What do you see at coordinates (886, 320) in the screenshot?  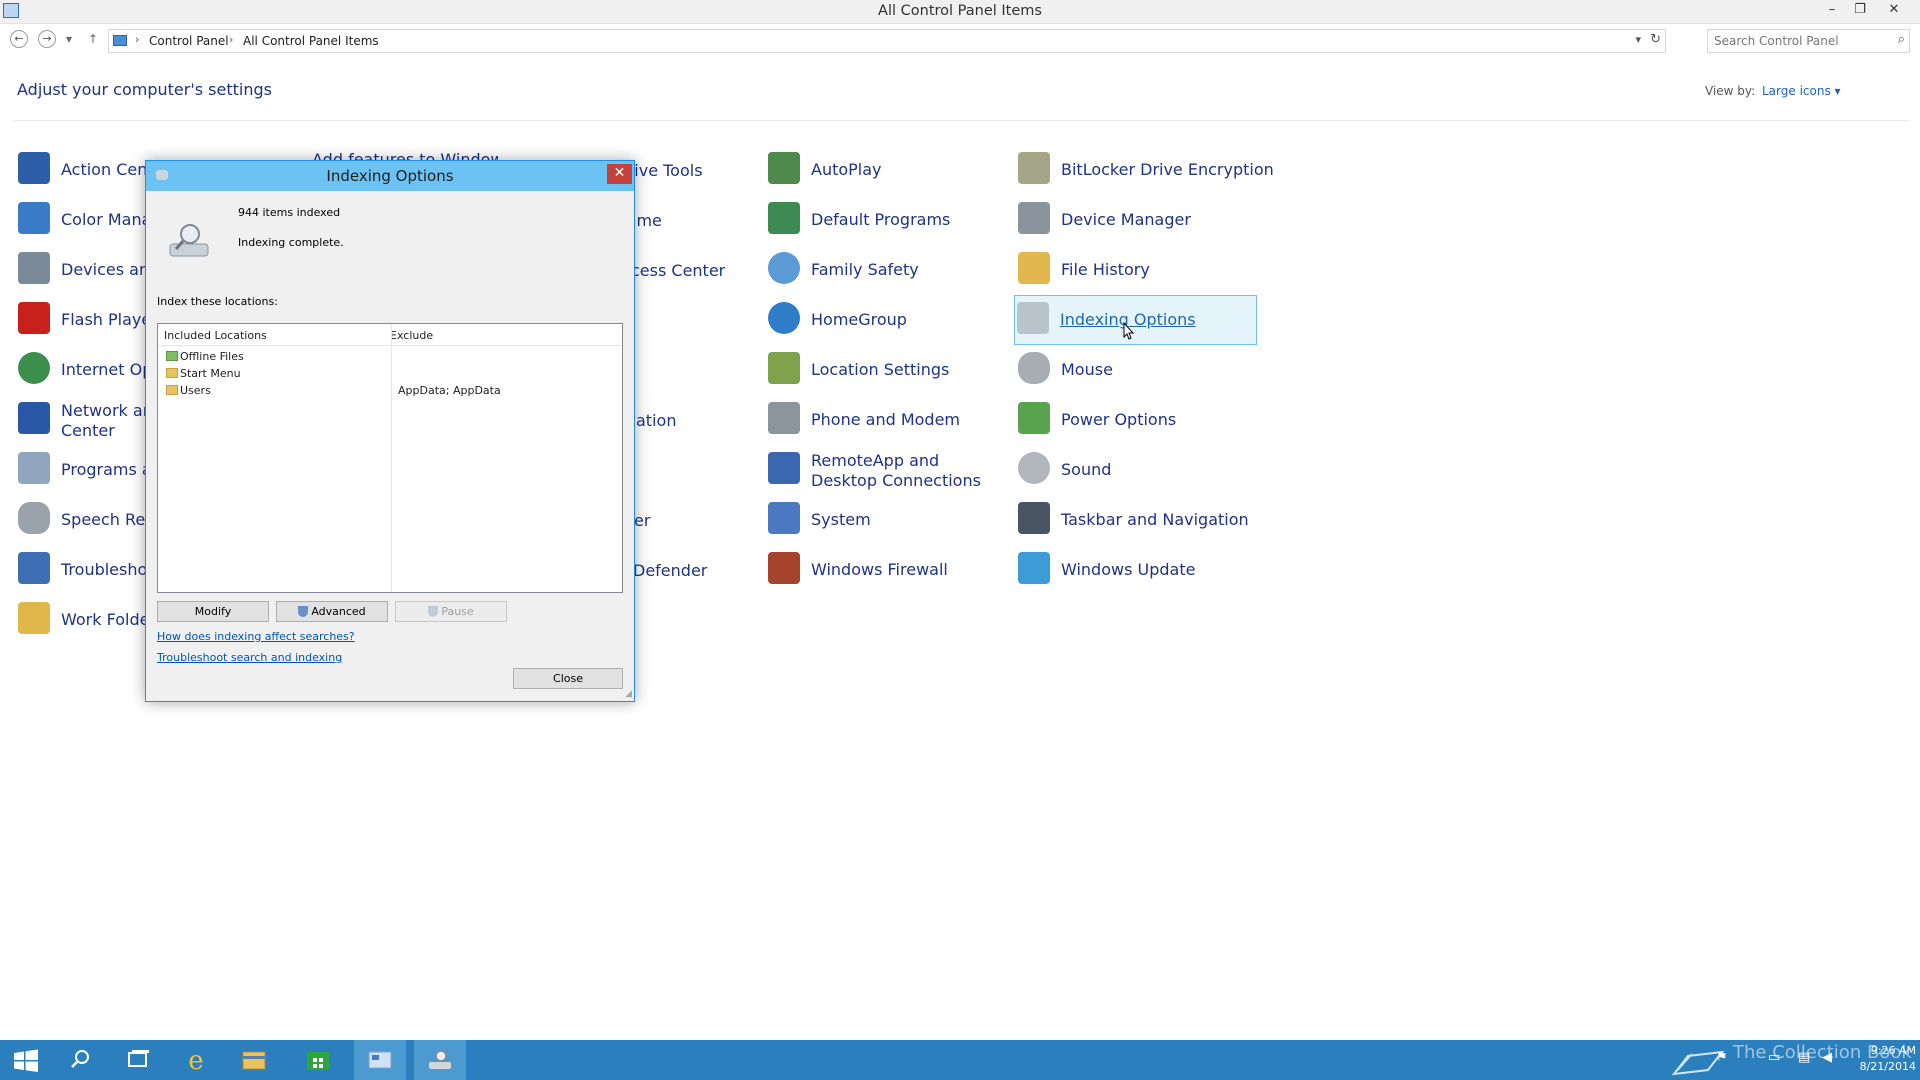 I see `item-homegroup: HomeGroup` at bounding box center [886, 320].